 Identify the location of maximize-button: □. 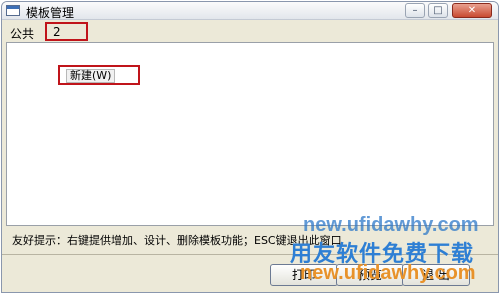
(438, 10).